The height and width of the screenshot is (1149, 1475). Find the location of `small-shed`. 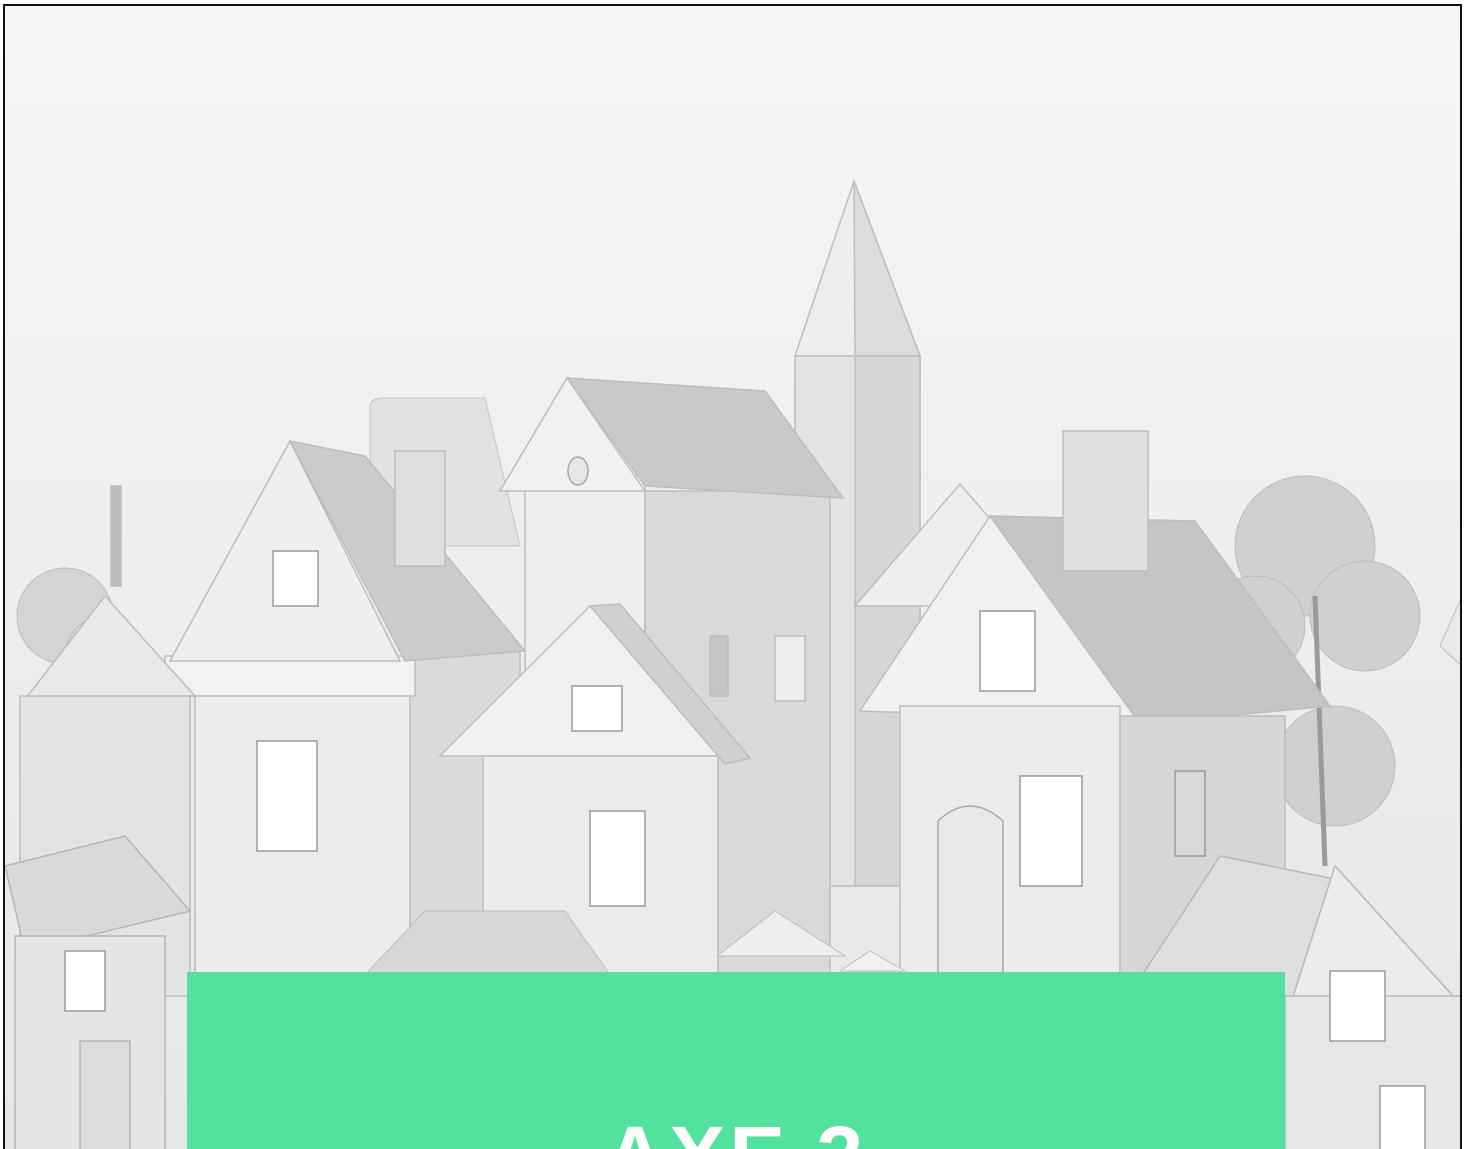

small-shed is located at coordinates (98, 992).